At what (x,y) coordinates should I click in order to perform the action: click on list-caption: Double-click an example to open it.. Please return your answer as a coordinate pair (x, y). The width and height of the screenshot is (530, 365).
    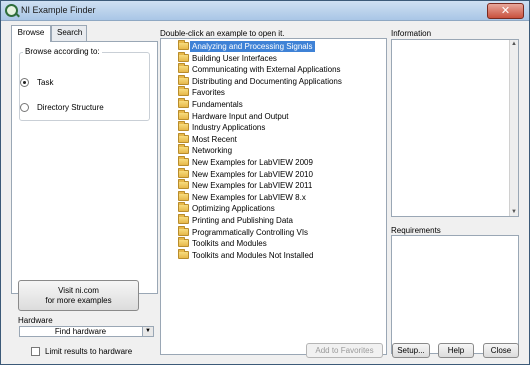
    Looking at the image, I should click on (222, 33).